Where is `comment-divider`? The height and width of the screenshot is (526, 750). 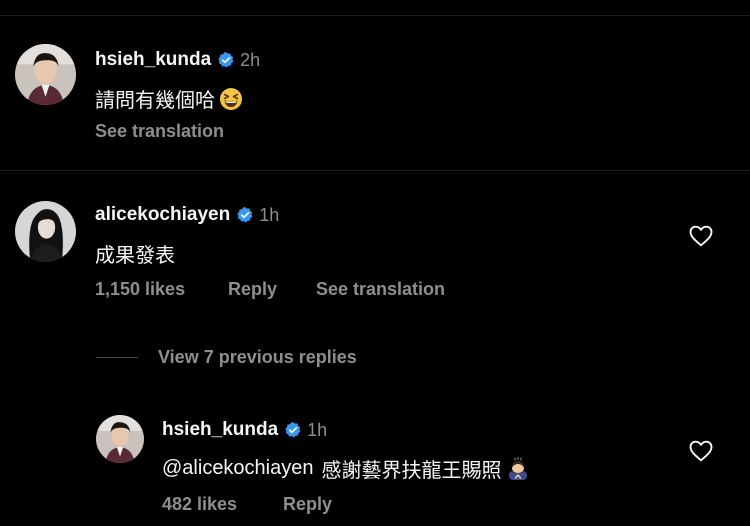
comment-divider is located at coordinates (375, 170).